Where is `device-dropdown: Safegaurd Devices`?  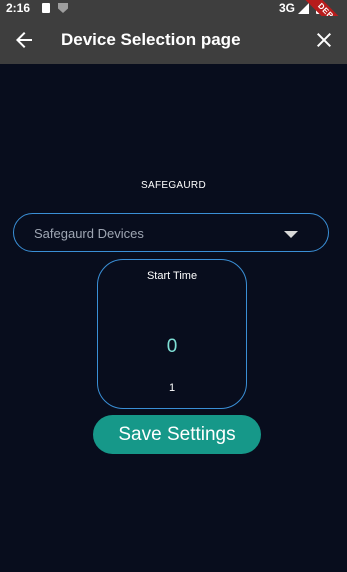 device-dropdown: Safegaurd Devices is located at coordinates (171, 232).